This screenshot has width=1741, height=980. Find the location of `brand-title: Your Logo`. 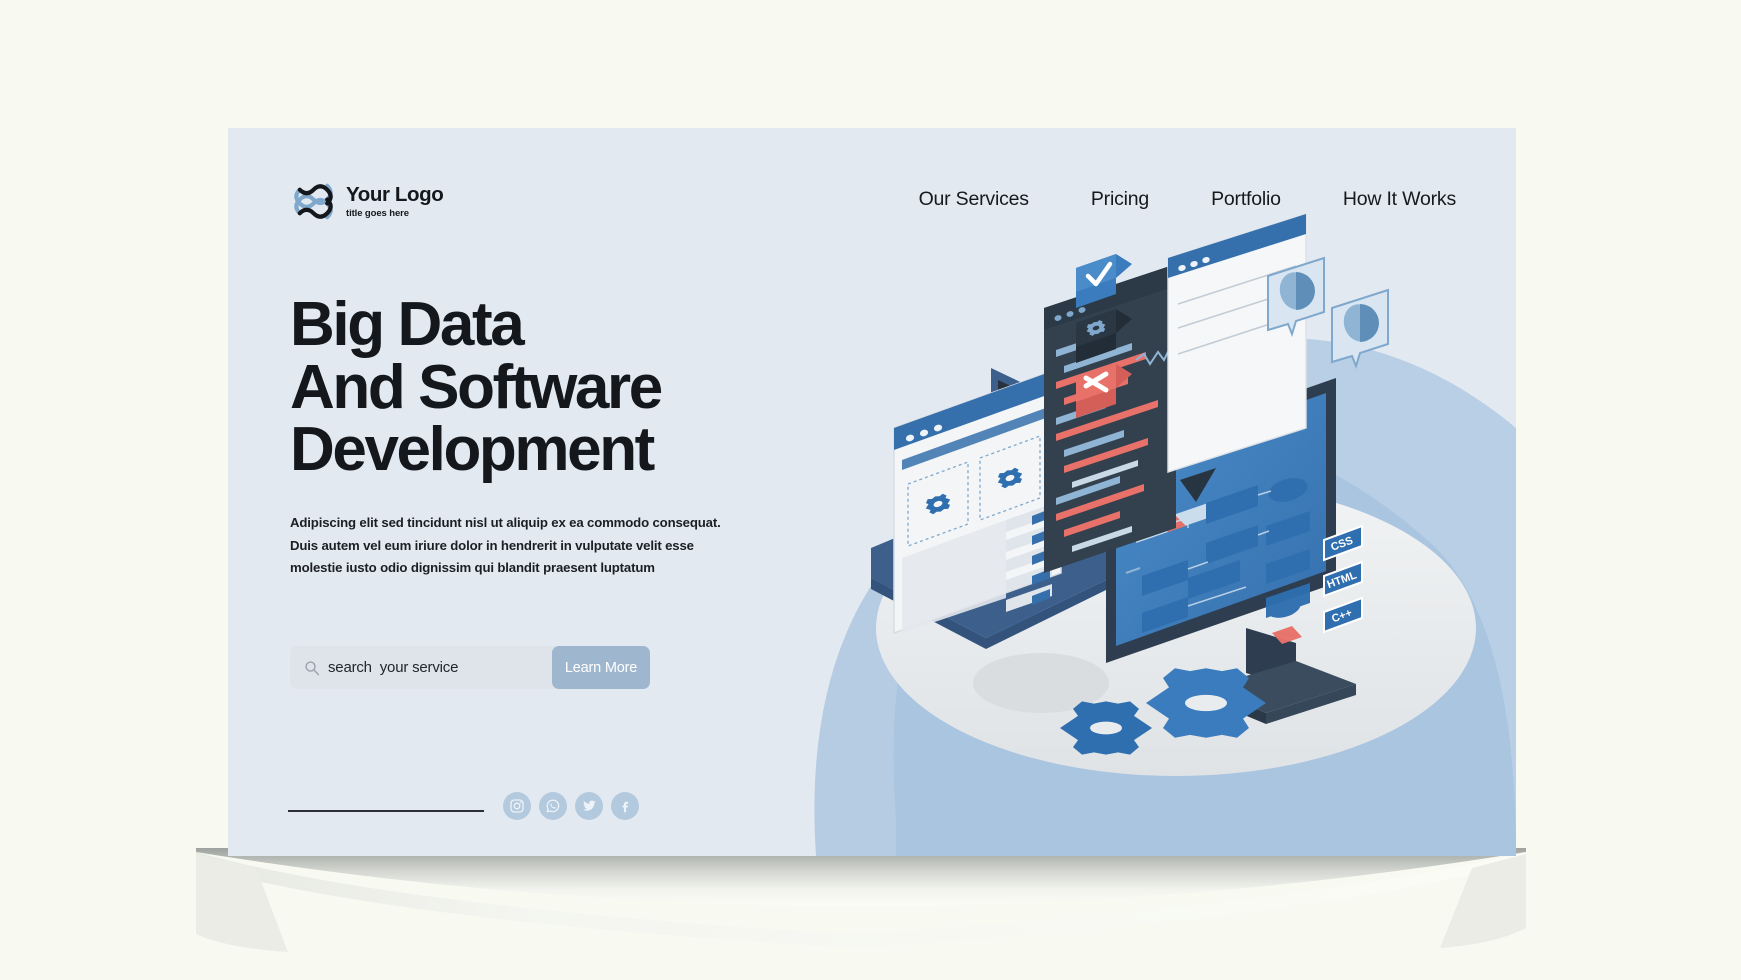

brand-title: Your Logo is located at coordinates (395, 194).